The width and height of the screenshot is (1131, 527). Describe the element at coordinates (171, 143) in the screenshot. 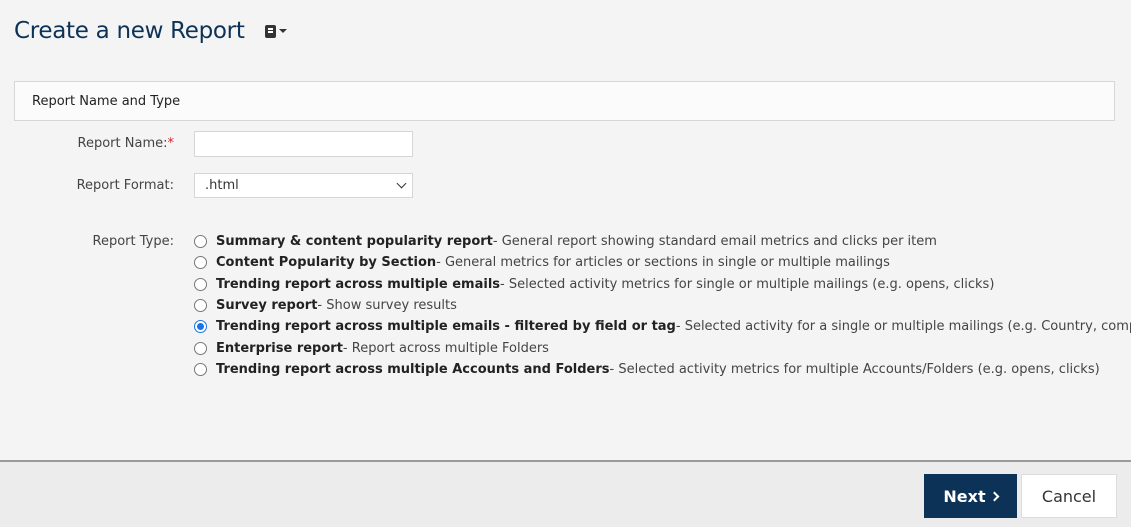

I see `required-marker: *` at that location.